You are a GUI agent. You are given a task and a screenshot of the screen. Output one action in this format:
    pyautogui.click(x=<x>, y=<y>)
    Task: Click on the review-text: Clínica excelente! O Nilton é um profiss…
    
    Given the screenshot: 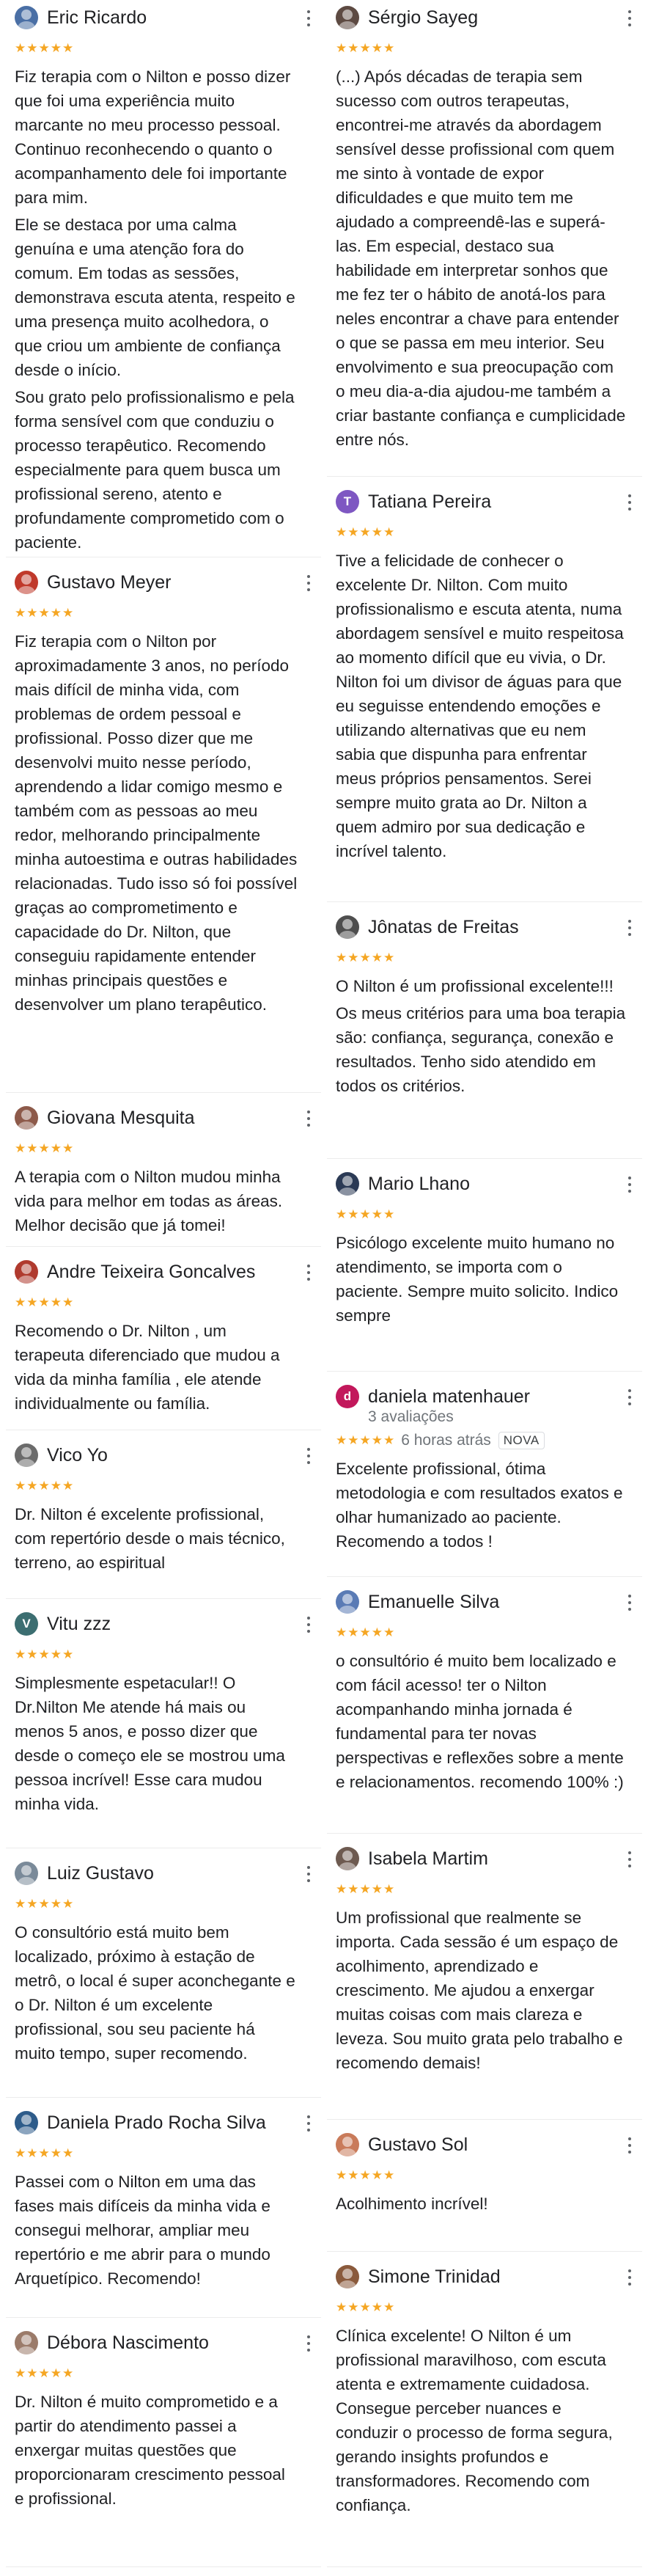 What is the action you would take?
    pyautogui.click(x=481, y=2426)
    